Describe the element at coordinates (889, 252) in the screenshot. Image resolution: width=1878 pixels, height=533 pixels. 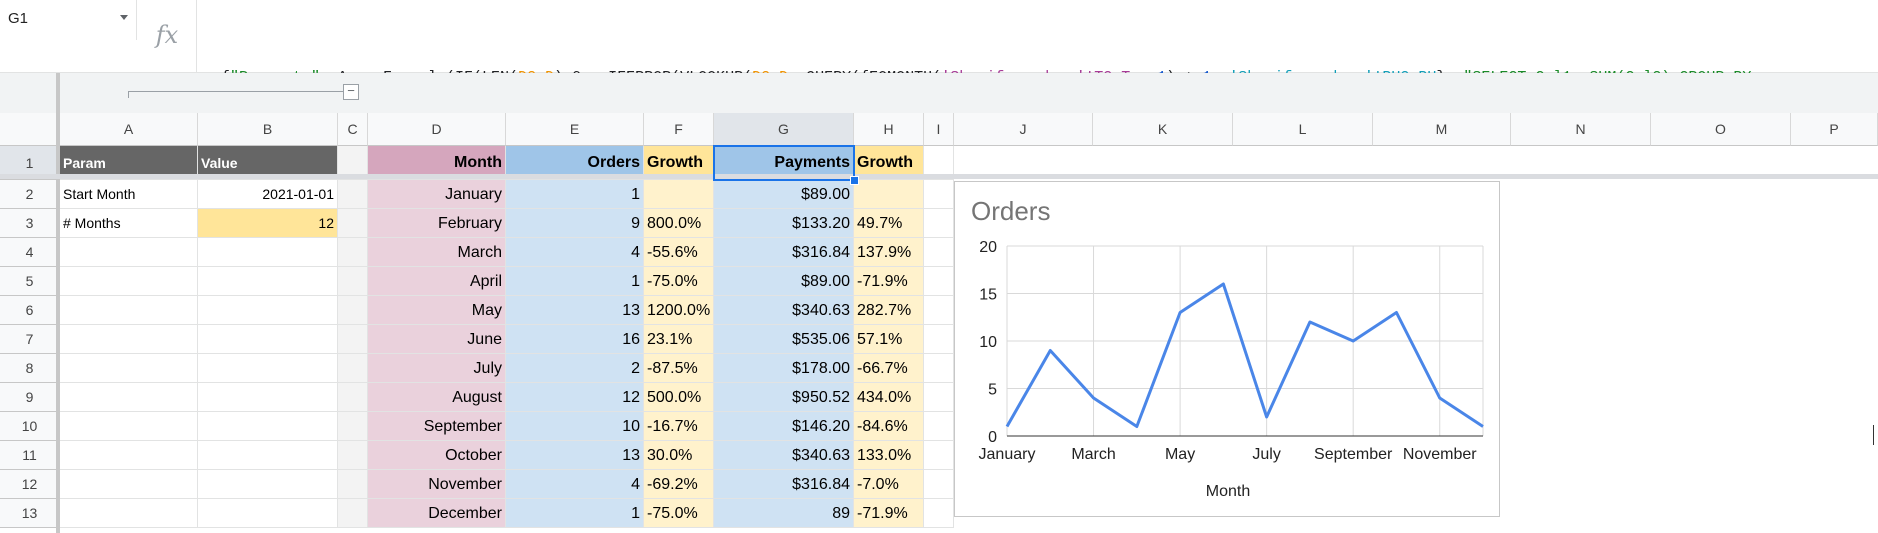
I see `table-cell: 137.9%` at that location.